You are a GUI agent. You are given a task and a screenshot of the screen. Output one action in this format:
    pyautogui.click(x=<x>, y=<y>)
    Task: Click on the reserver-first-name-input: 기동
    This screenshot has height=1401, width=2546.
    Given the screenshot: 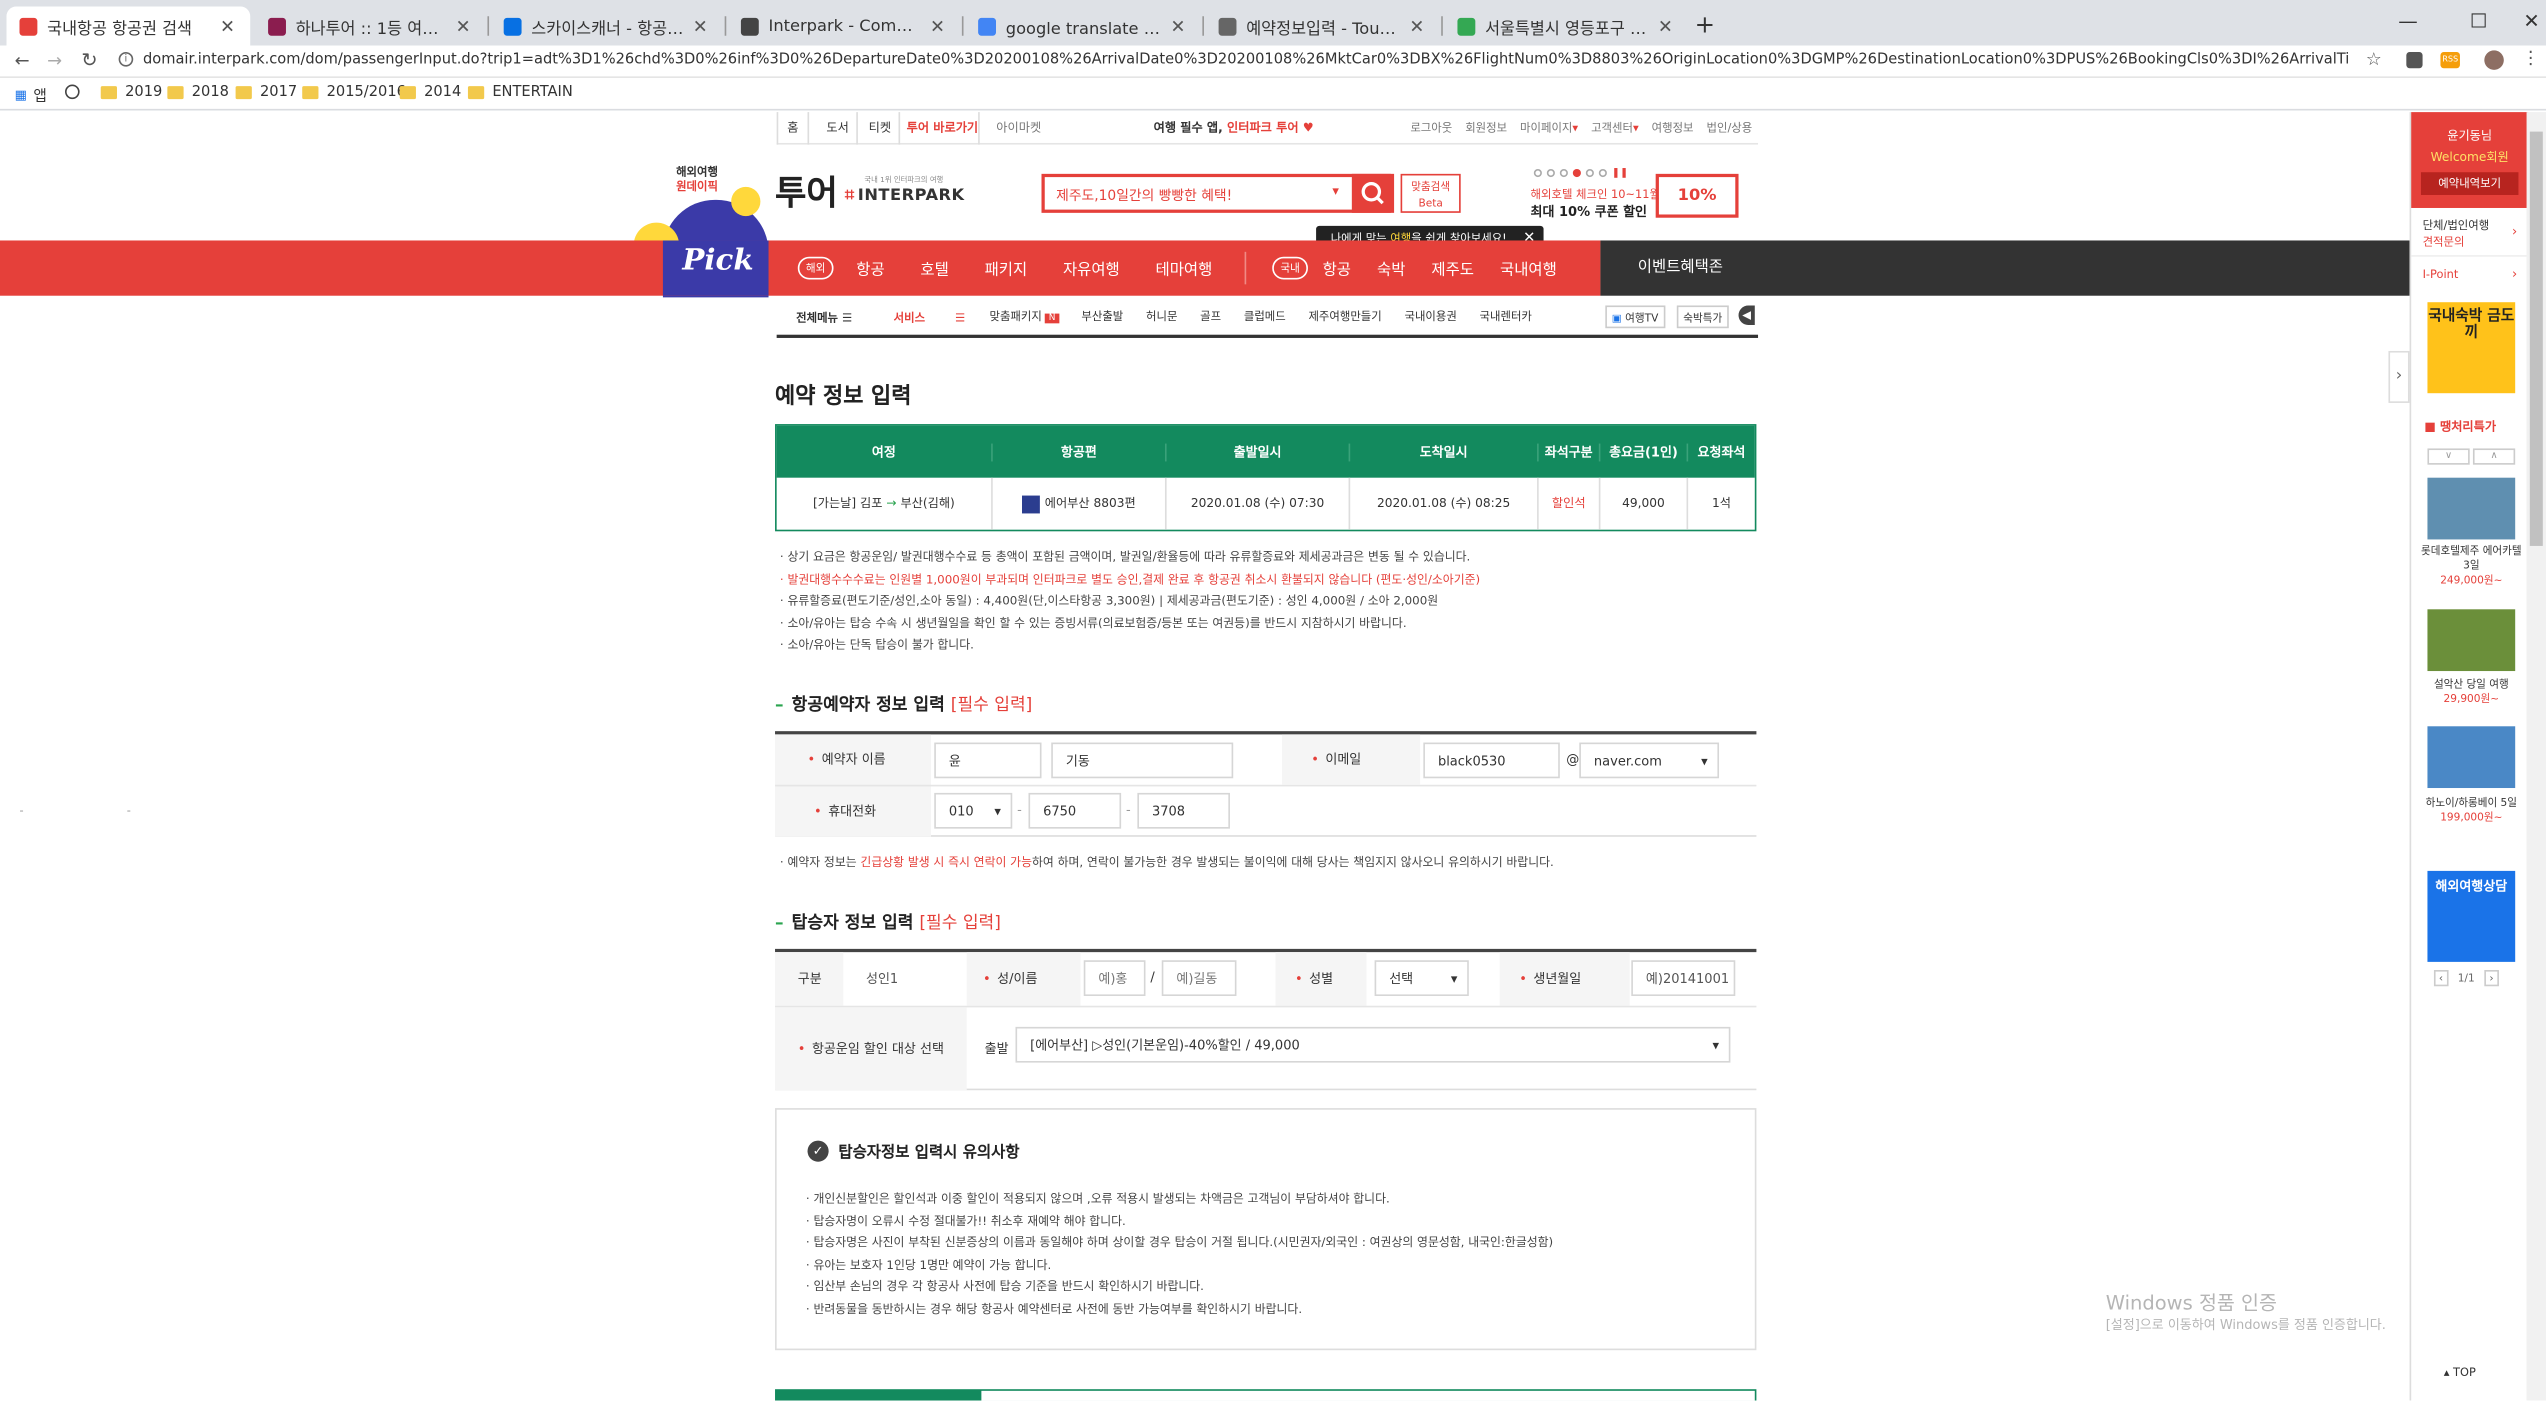 What is the action you would take?
    pyautogui.click(x=1142, y=760)
    